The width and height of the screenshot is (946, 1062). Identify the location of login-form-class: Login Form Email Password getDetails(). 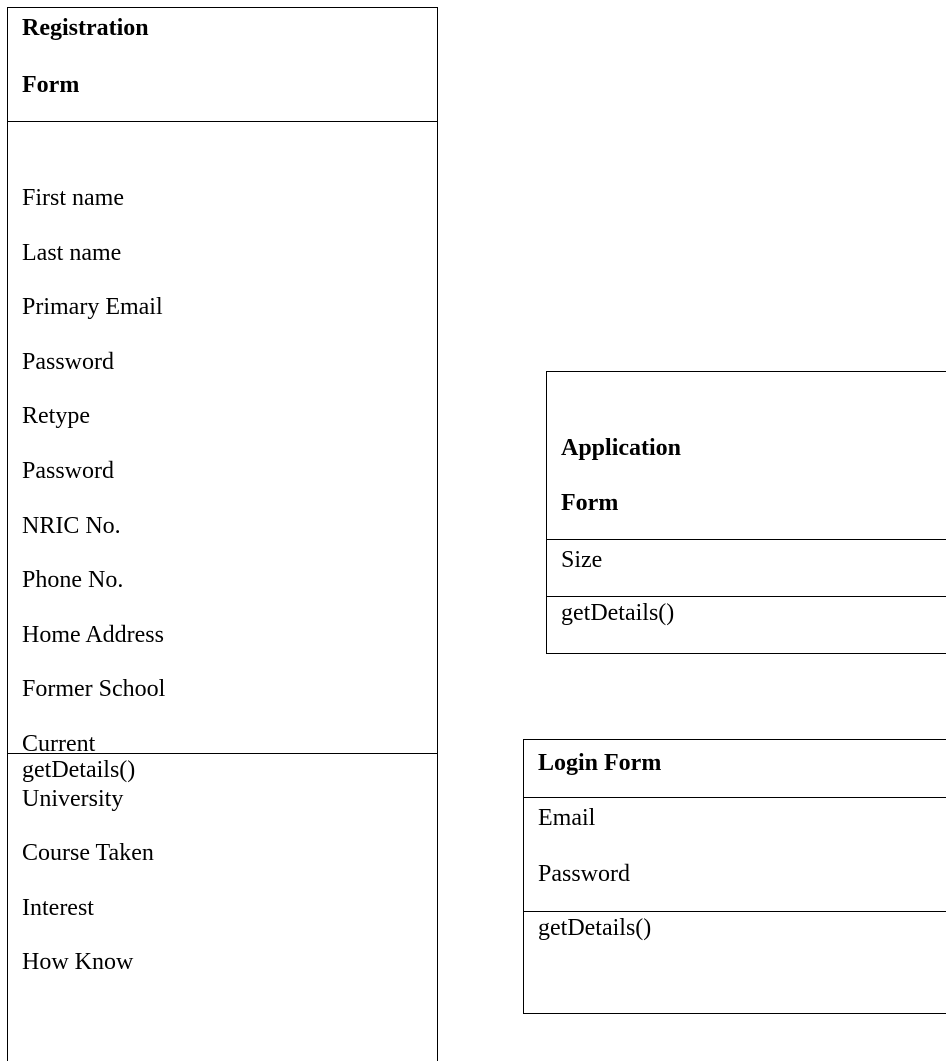
(734, 876).